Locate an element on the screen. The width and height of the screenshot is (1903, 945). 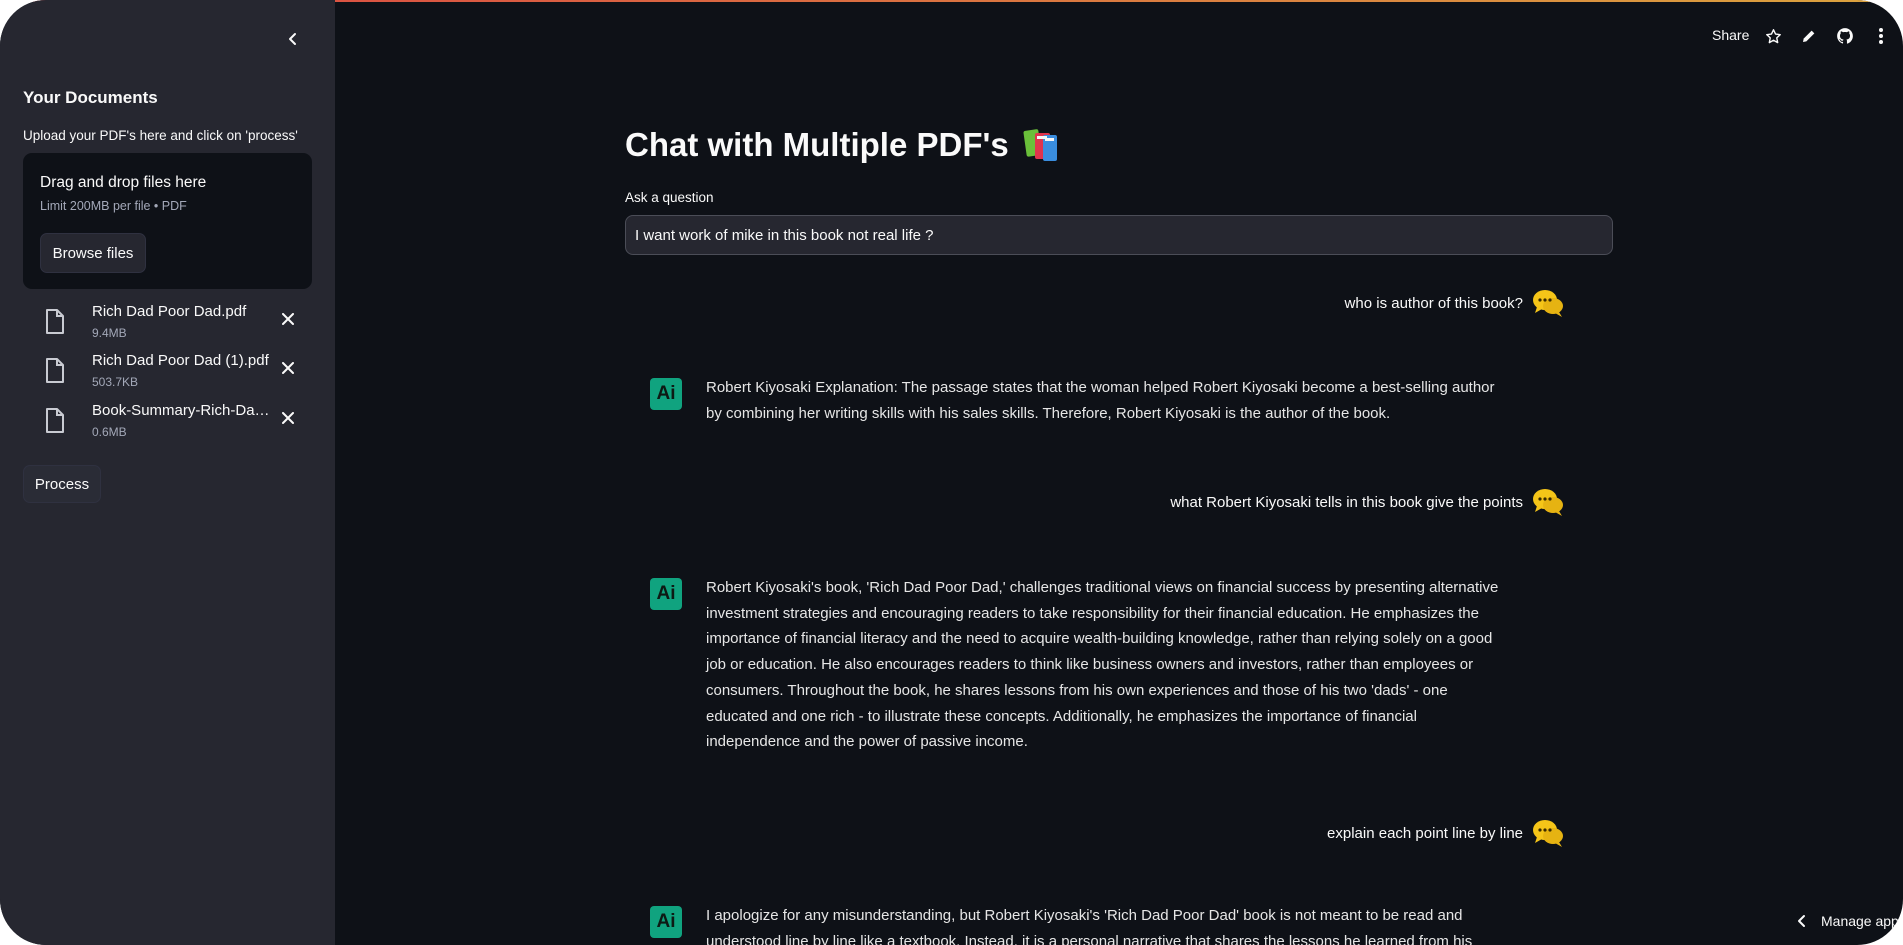
page-title: Chat with Multiple PDF's is located at coordinates (843, 145).